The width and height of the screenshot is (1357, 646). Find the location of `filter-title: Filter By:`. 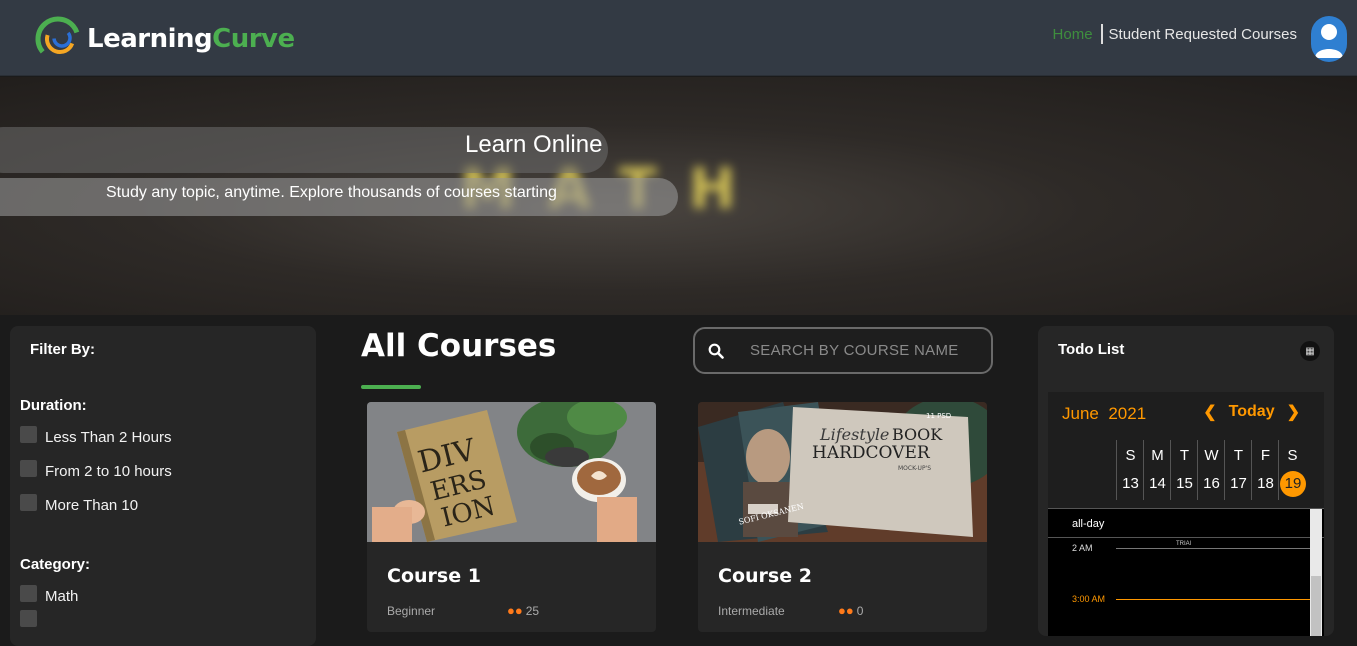

filter-title: Filter By: is located at coordinates (63, 349).